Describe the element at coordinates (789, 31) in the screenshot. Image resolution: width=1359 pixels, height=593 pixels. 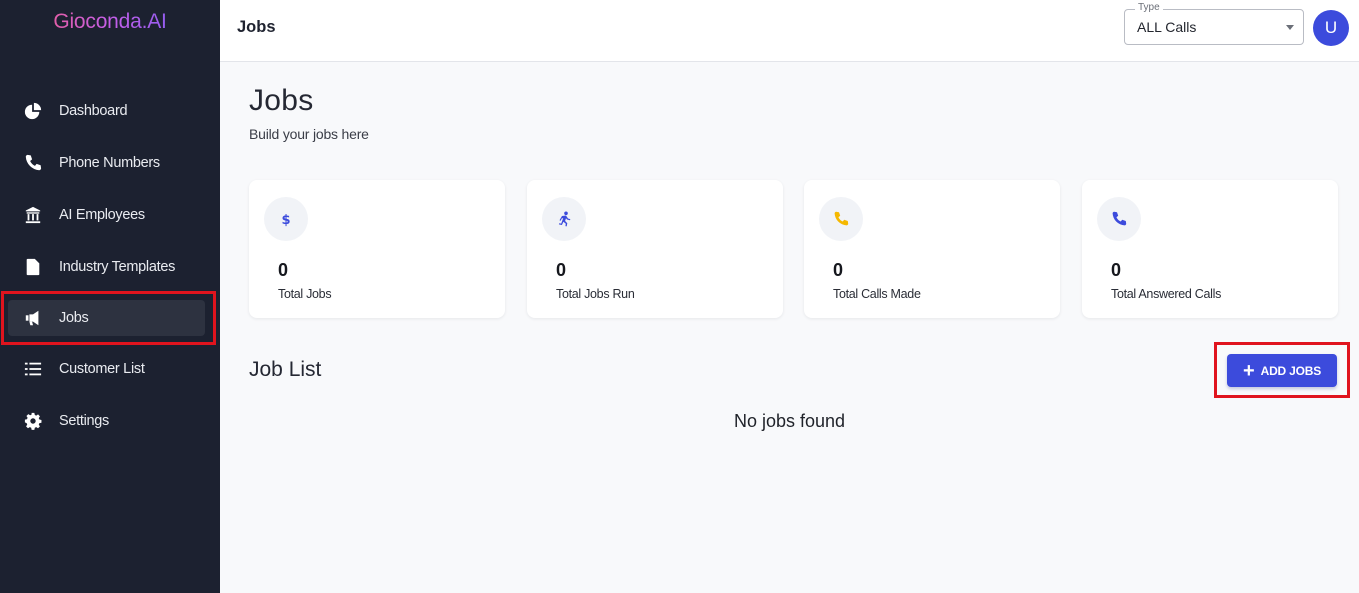
I see `top-header: Jobs Type ALL Calls U` at that location.